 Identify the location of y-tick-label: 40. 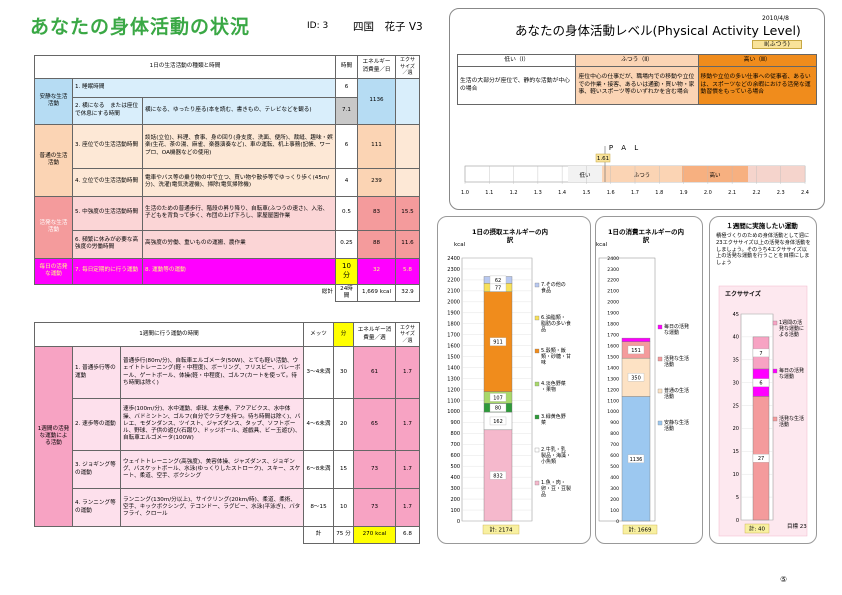
(736, 338).